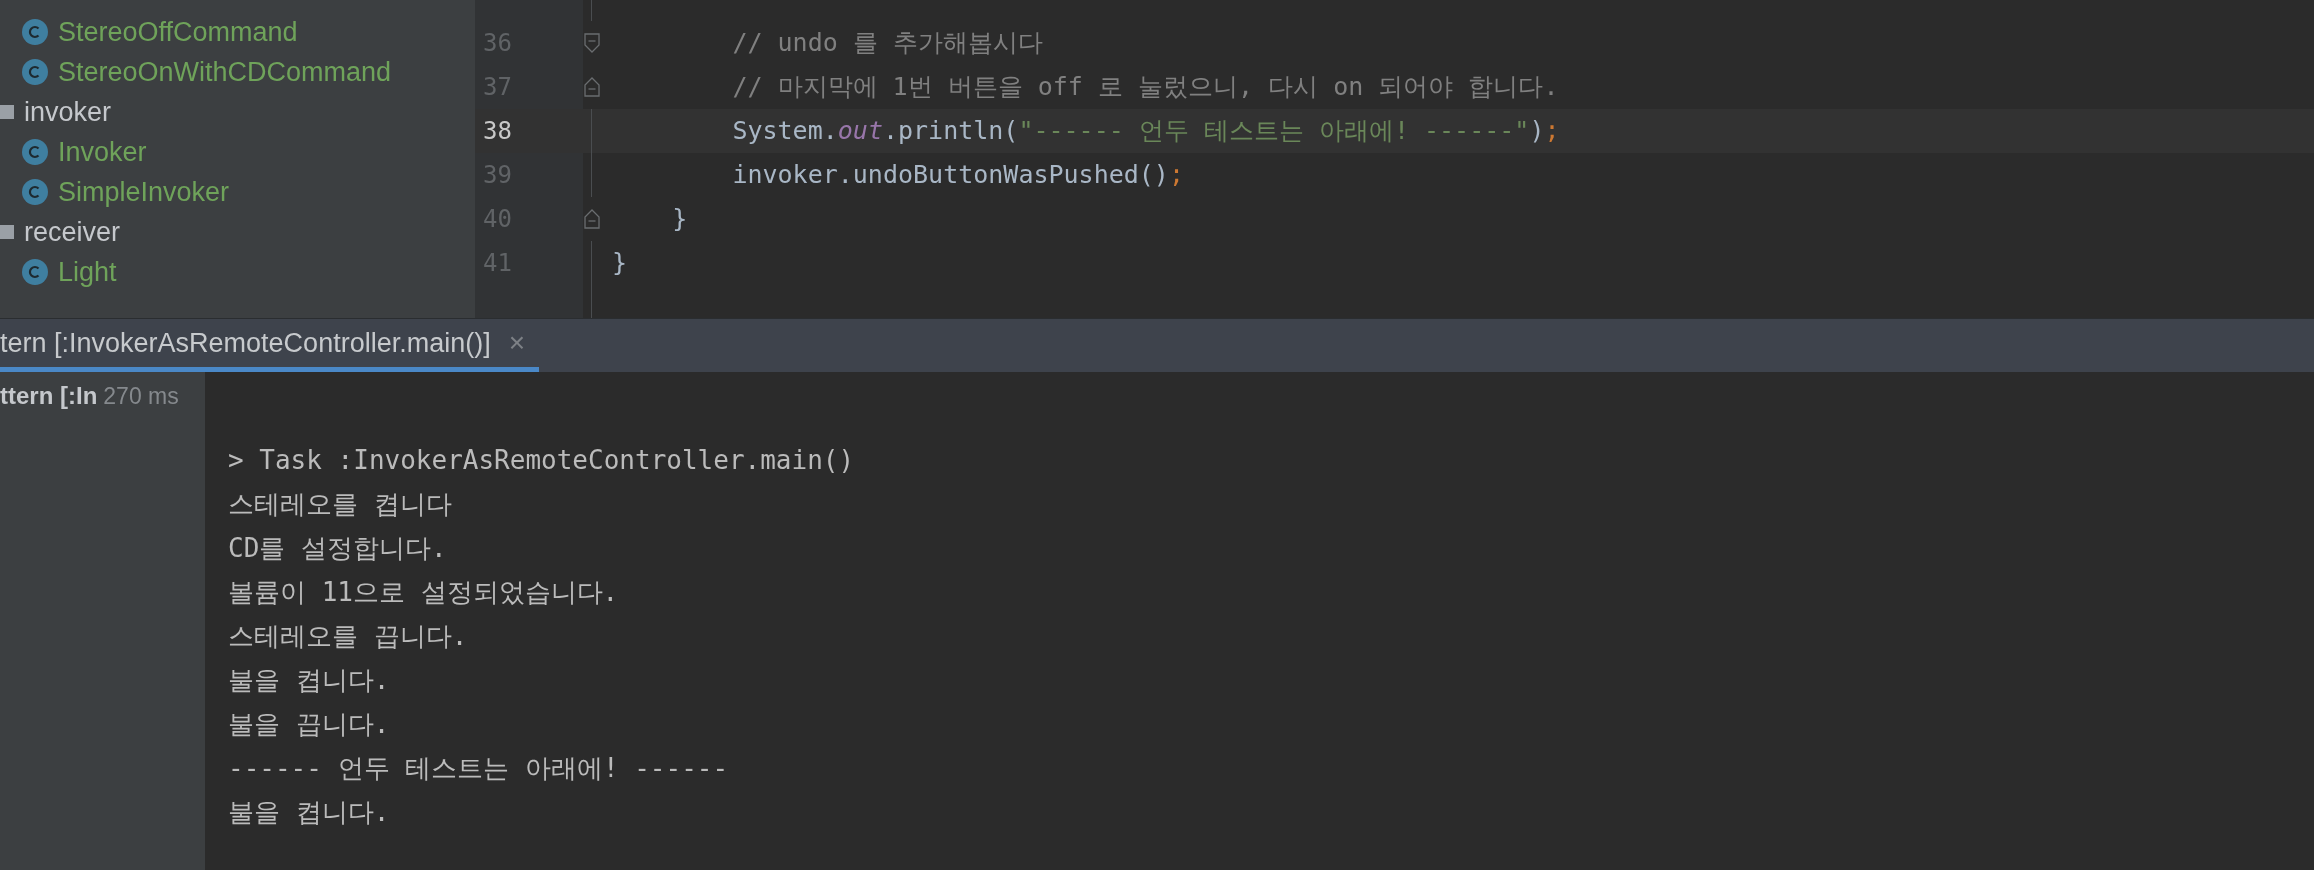 Image resolution: width=2314 pixels, height=870 pixels. I want to click on tree-item: SimpleInvoker, so click(144, 192).